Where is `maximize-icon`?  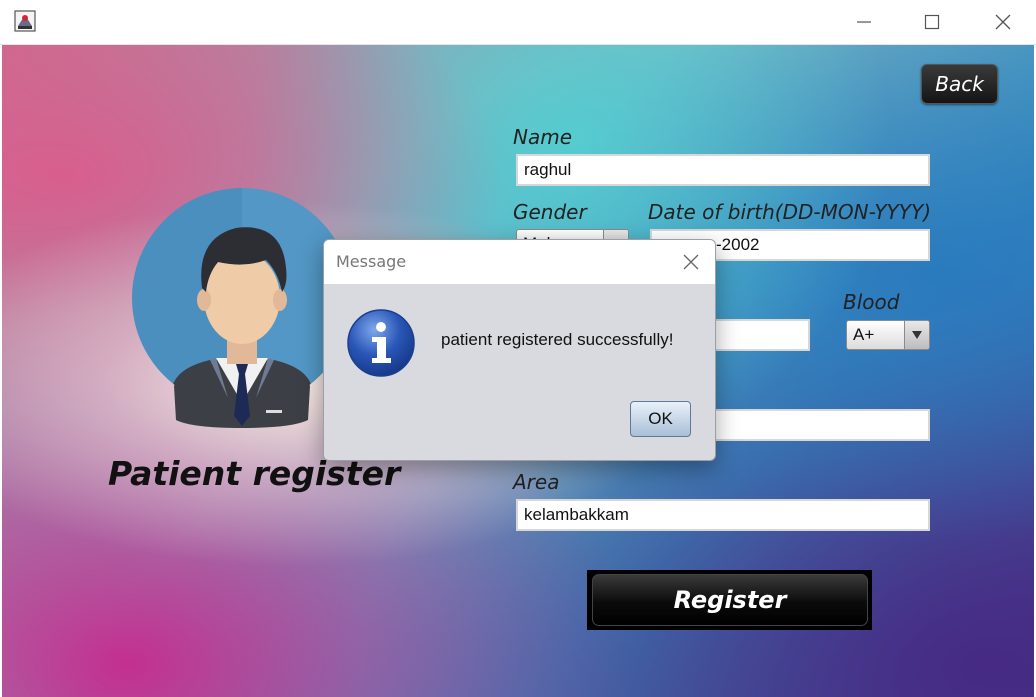 maximize-icon is located at coordinates (932, 22).